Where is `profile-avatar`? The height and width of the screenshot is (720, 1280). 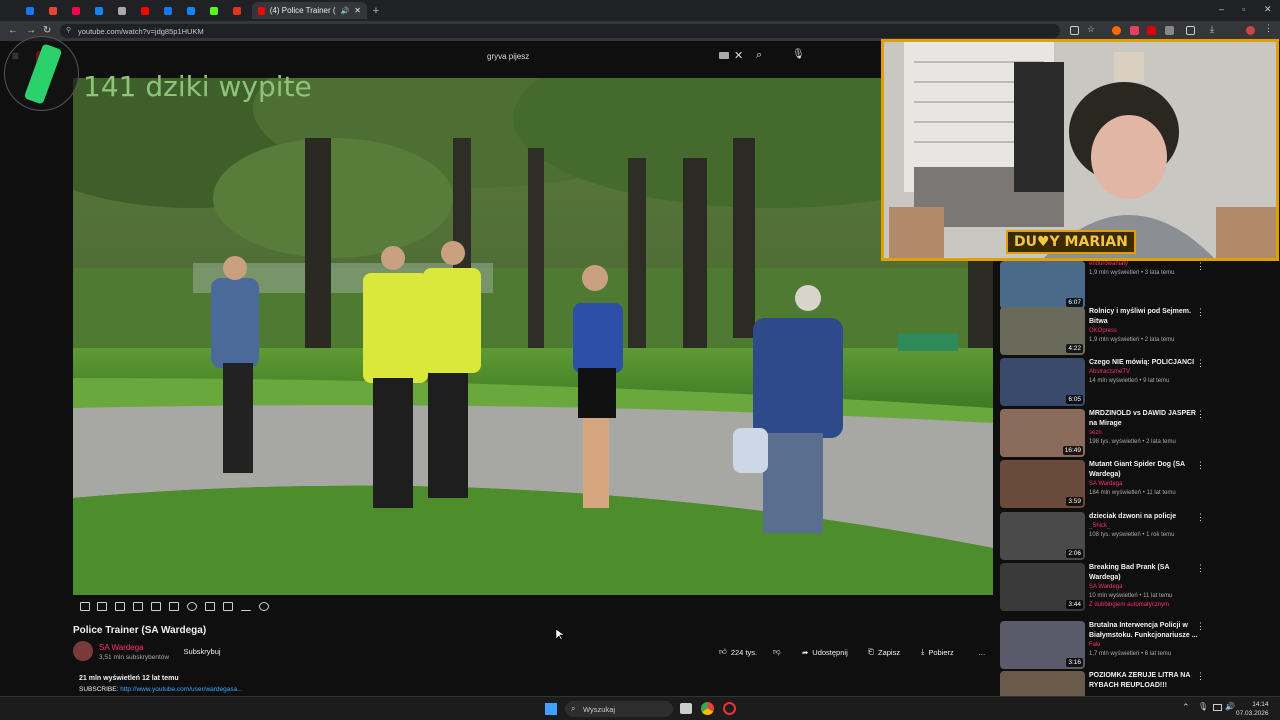 profile-avatar is located at coordinates (1250, 30).